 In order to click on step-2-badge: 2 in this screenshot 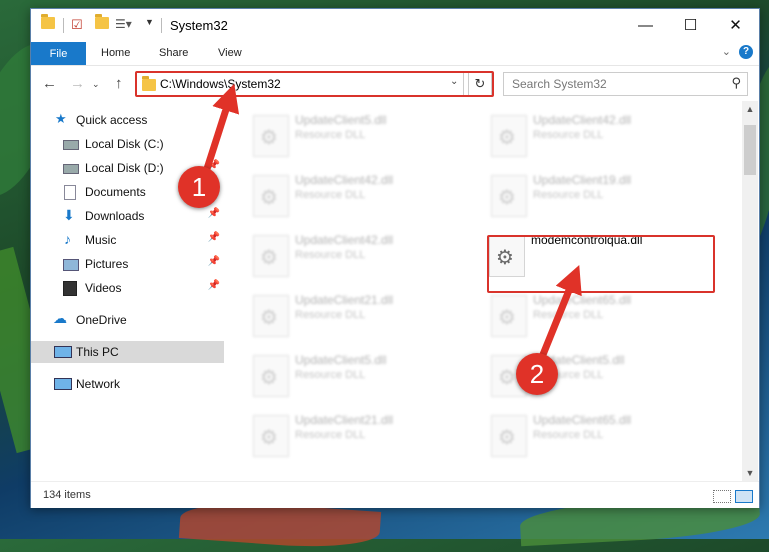, I will do `click(537, 374)`.